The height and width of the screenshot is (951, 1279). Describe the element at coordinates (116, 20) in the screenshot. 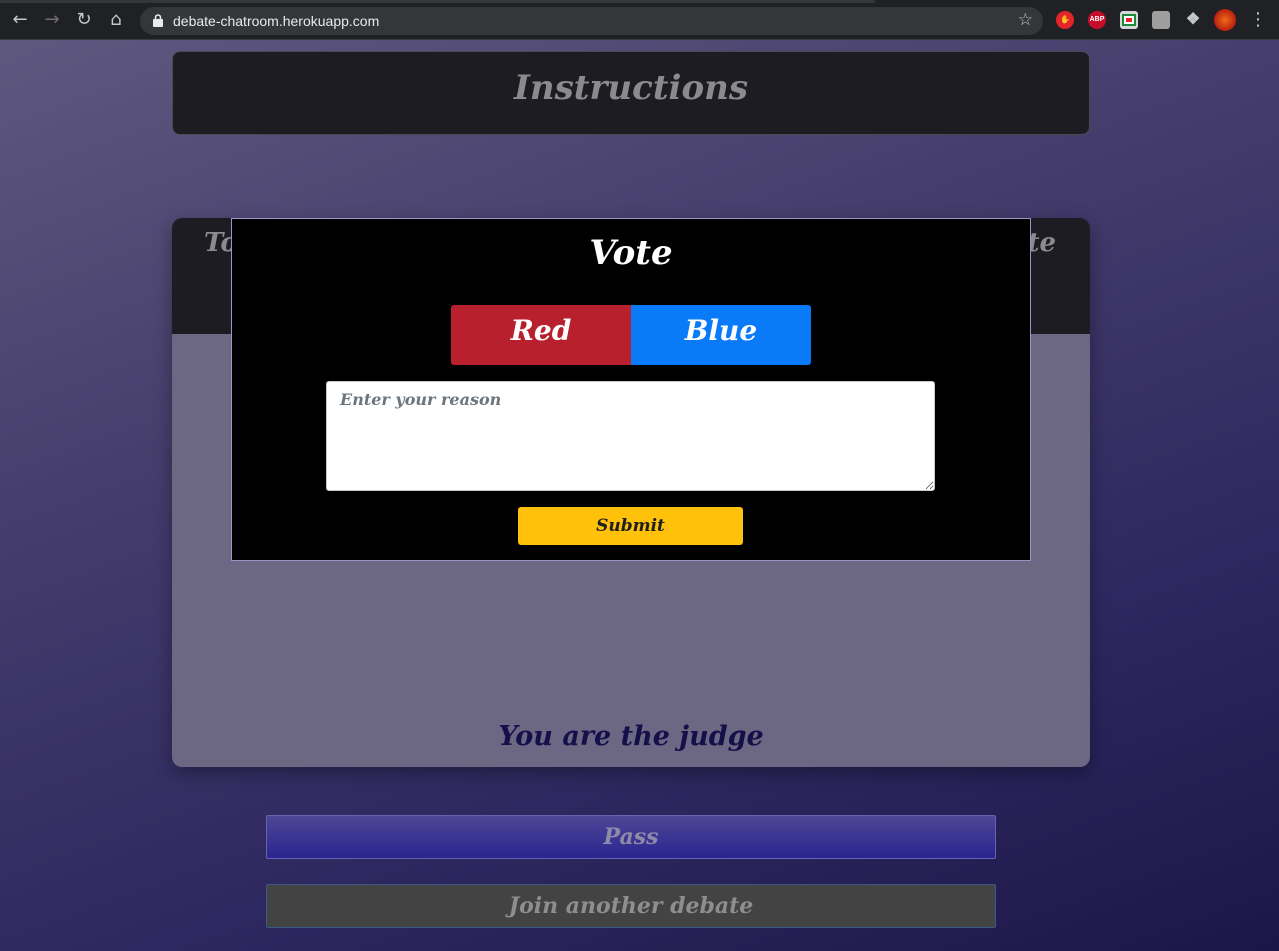

I see `home-icon: ⌂` at that location.